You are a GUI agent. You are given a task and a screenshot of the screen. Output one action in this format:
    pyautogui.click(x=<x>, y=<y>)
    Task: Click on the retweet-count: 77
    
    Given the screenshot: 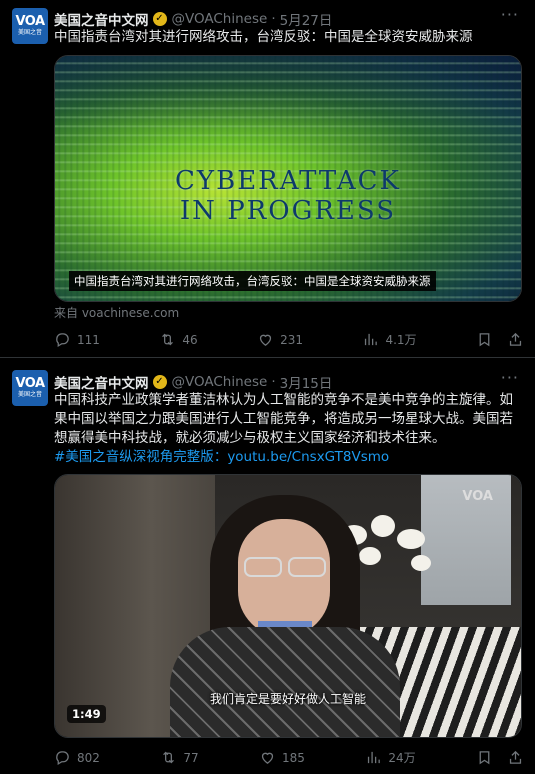 What is the action you would take?
    pyautogui.click(x=191, y=757)
    